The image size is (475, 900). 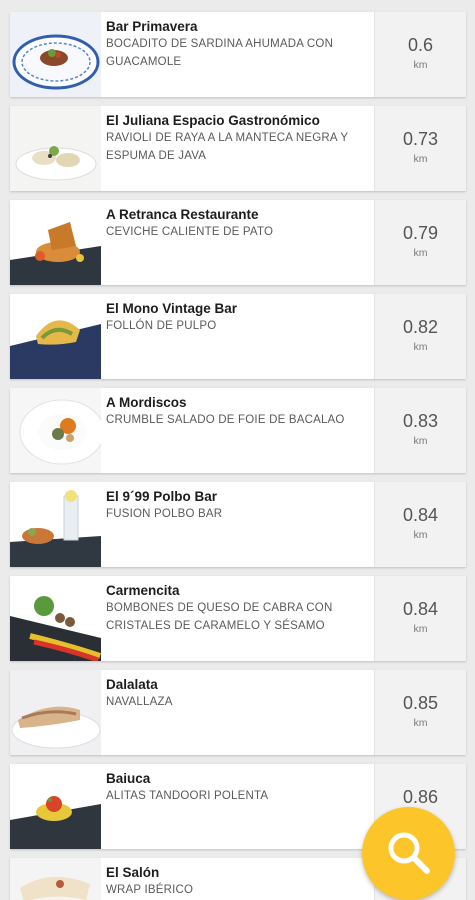 What do you see at coordinates (420, 45) in the screenshot?
I see `distance-value: 0.6` at bounding box center [420, 45].